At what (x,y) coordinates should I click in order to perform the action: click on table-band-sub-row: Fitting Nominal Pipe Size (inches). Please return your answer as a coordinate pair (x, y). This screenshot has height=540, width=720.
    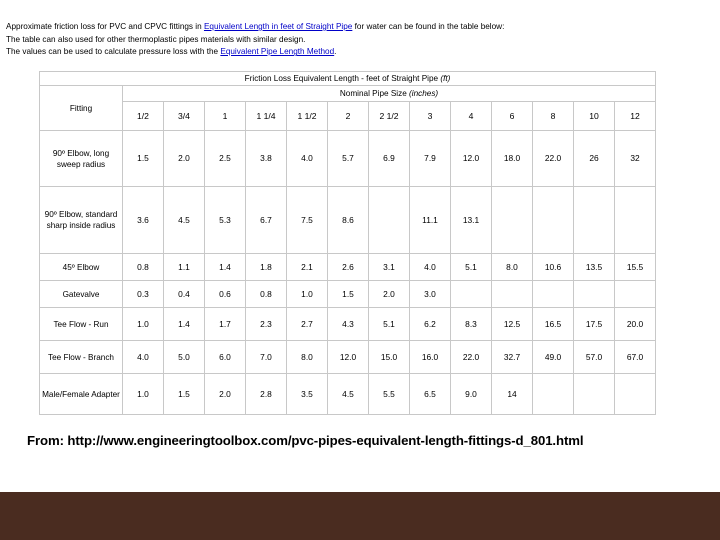
    Looking at the image, I should click on (348, 107).